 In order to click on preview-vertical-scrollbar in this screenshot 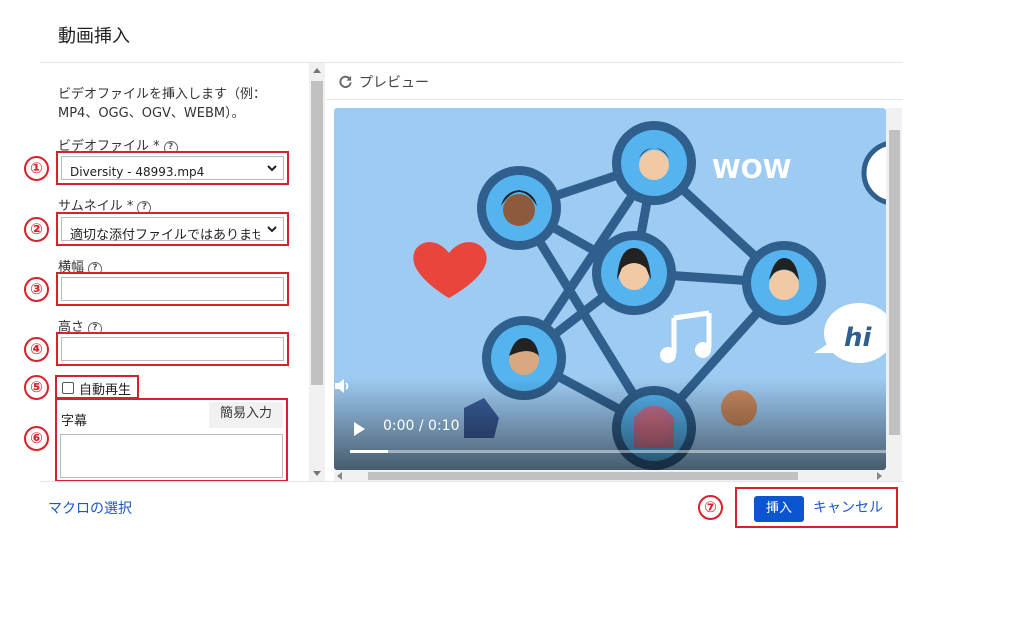, I will do `click(894, 289)`.